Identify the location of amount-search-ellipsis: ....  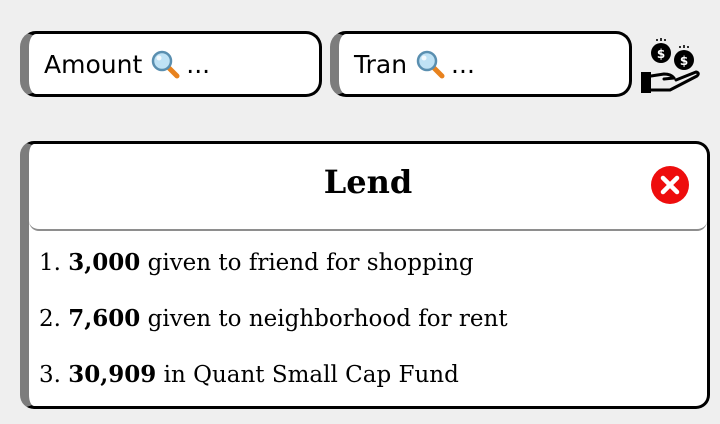
(198, 64).